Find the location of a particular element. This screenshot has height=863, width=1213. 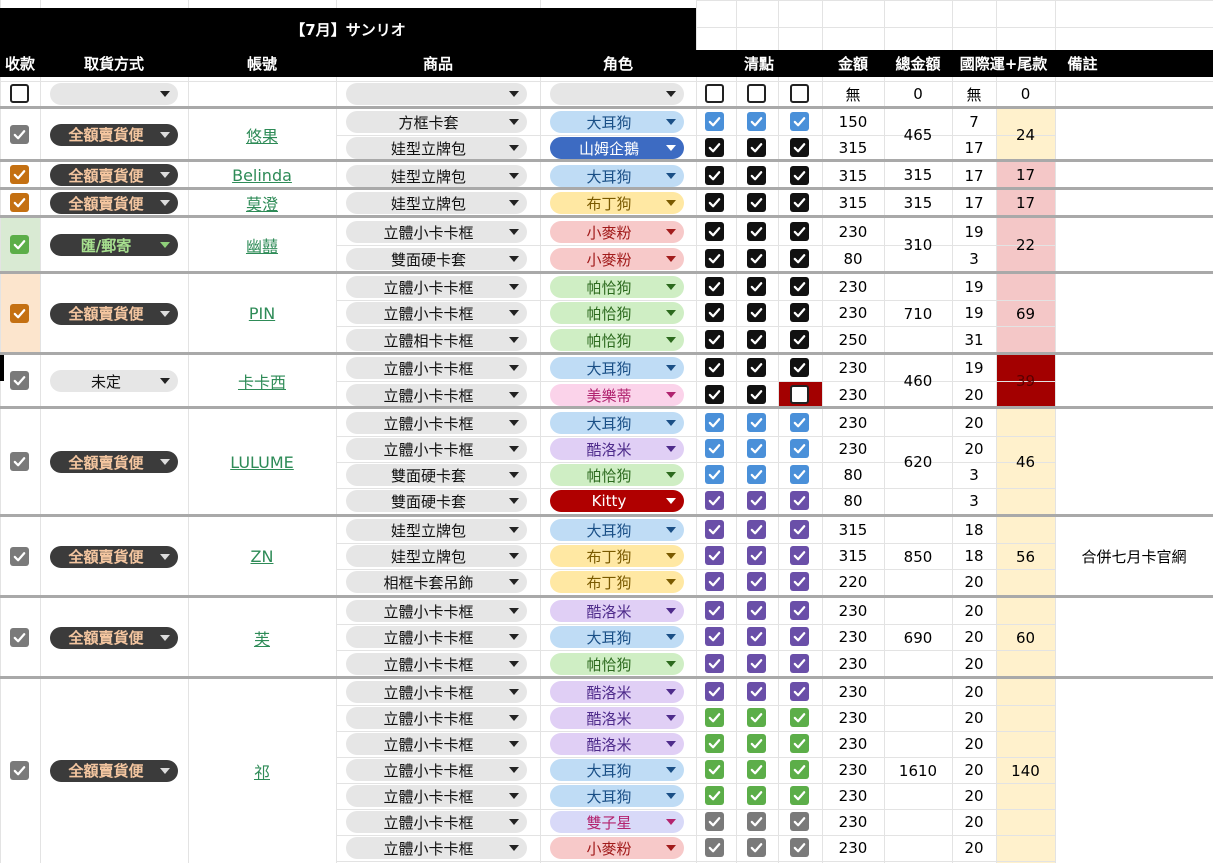

product-dropdown is located at coordinates (436, 94).